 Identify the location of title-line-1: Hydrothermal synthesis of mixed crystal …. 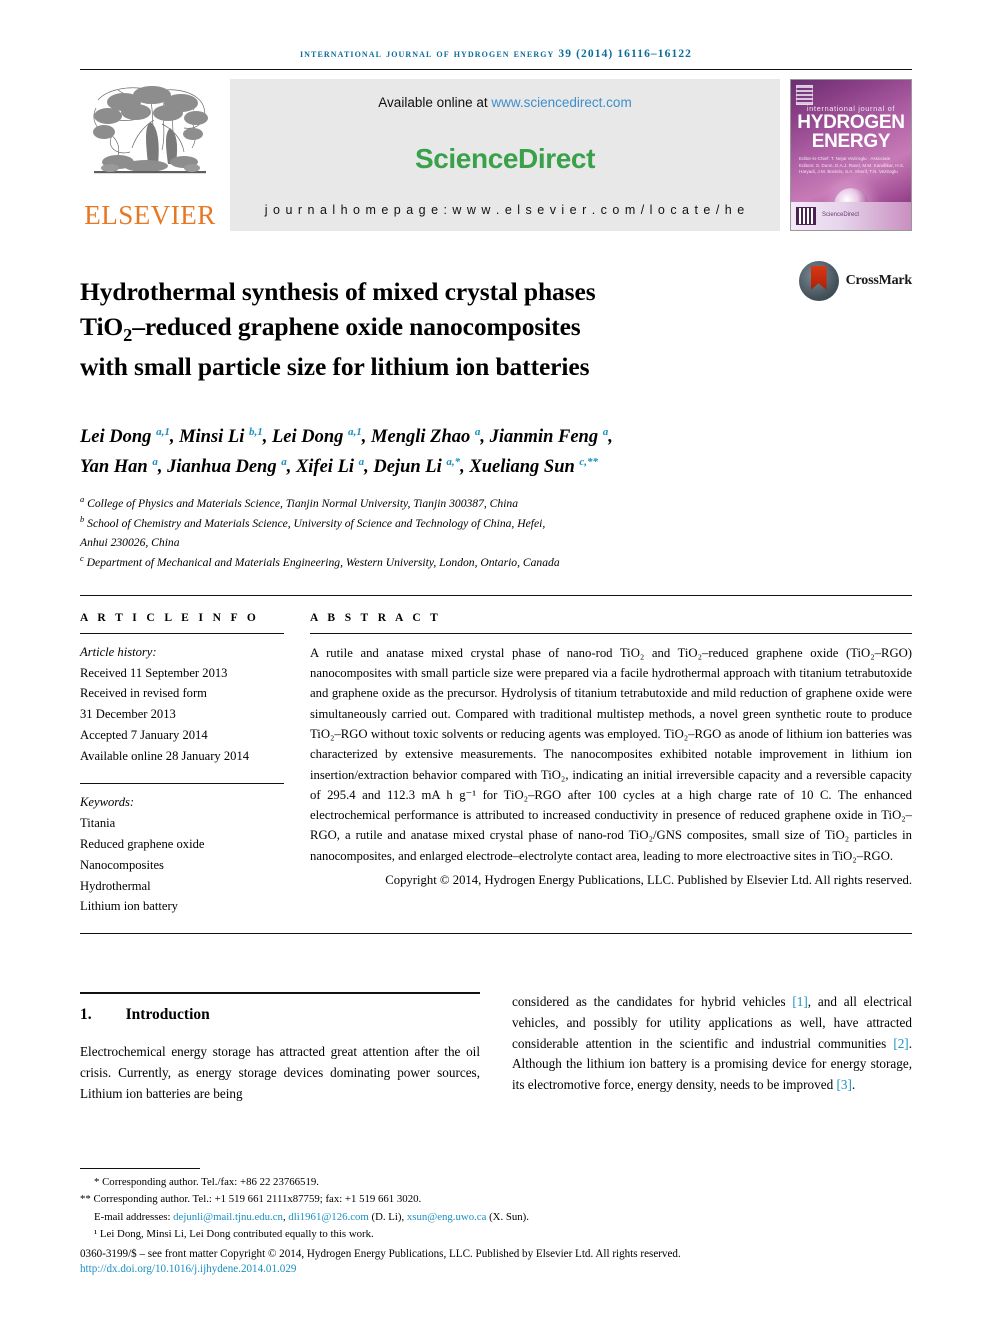
(338, 292).